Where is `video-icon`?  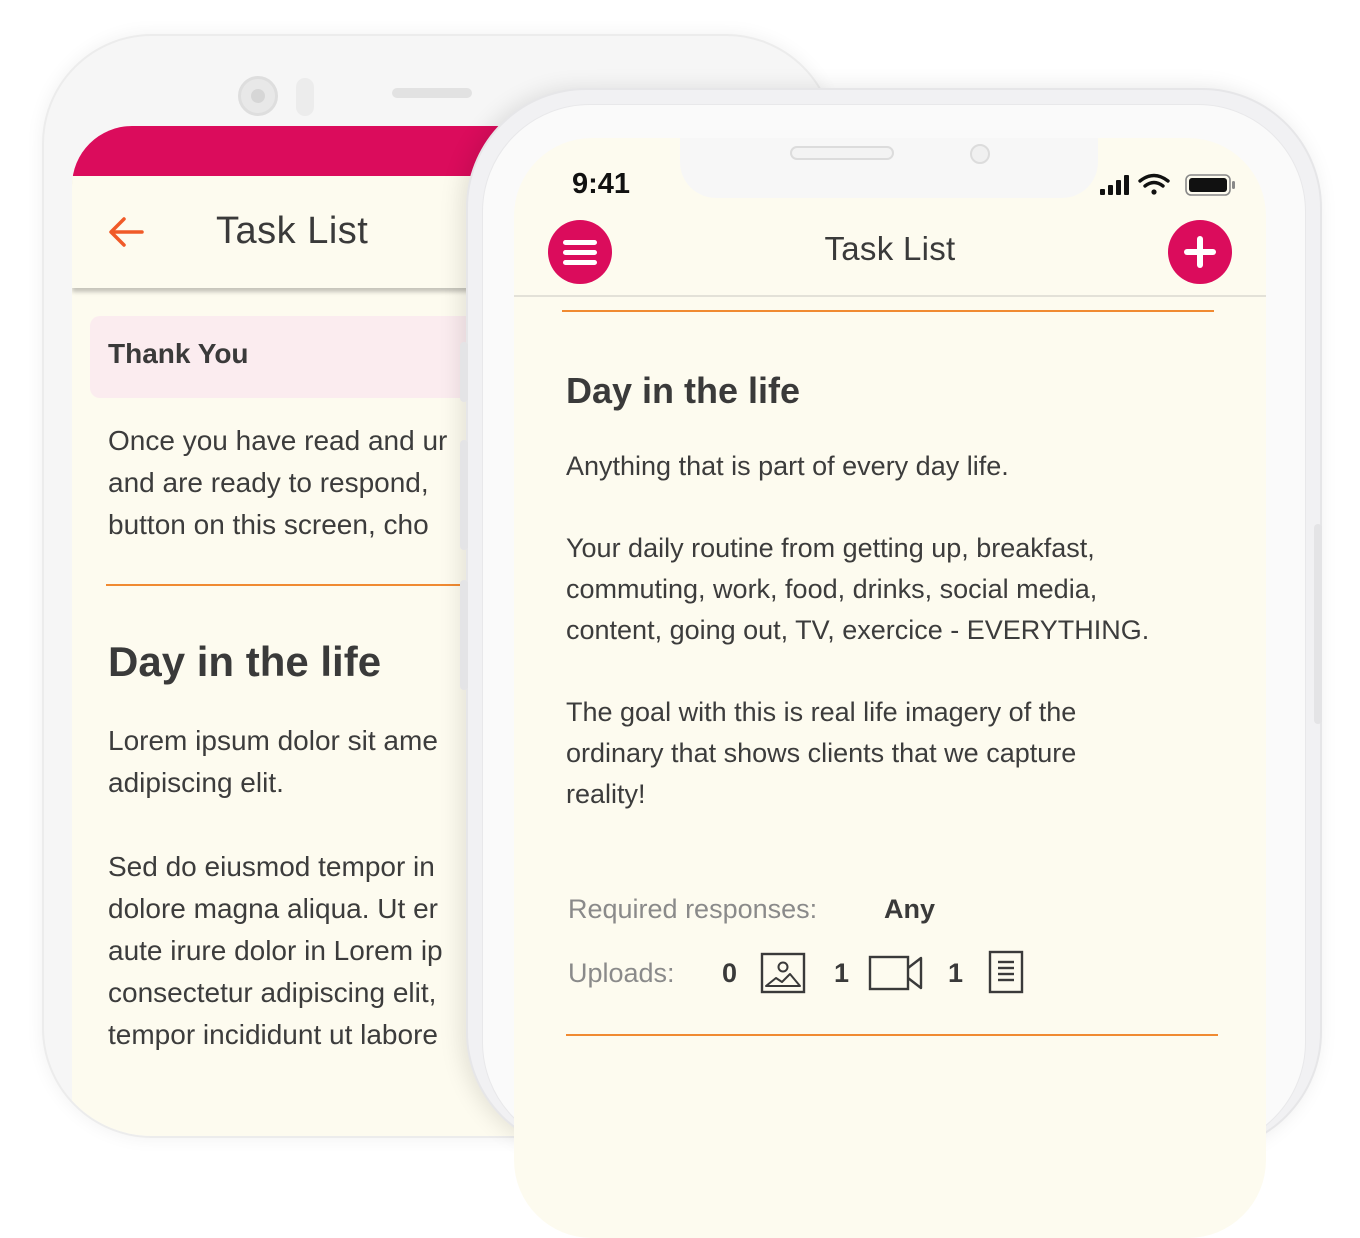
video-icon is located at coordinates (895, 973).